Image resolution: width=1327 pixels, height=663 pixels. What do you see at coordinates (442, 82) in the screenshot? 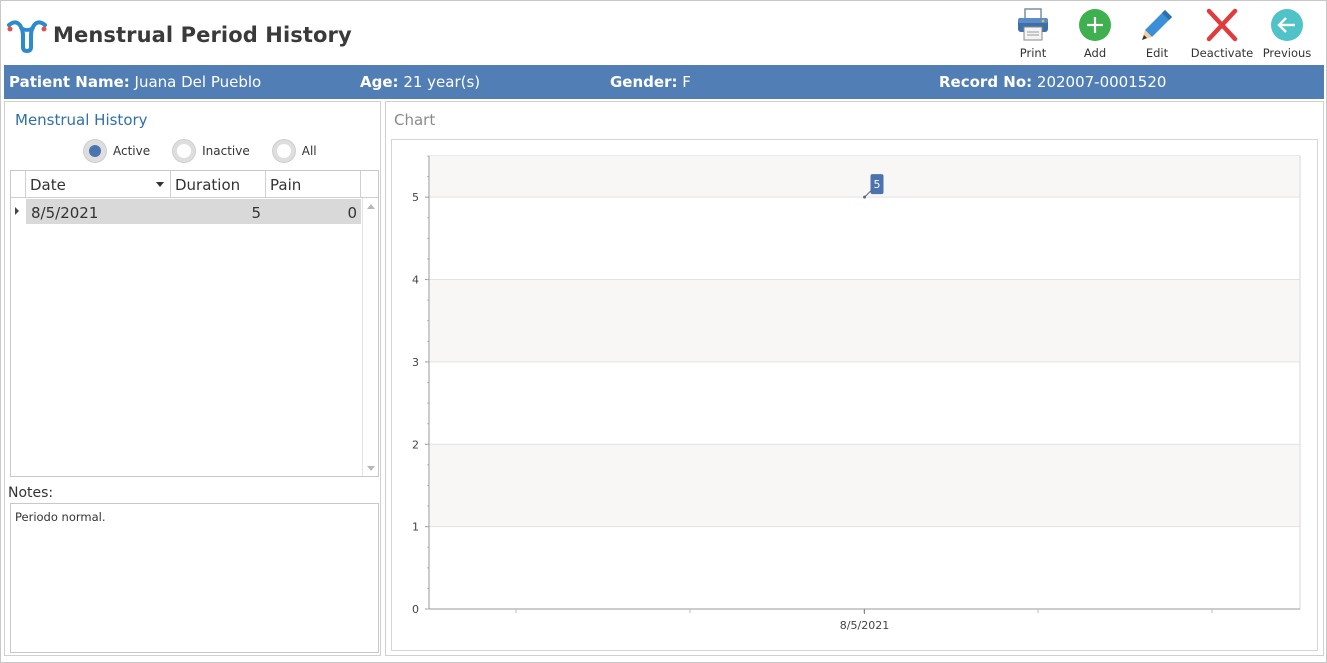
I see `patient-age-value: 21 year(s)` at bounding box center [442, 82].